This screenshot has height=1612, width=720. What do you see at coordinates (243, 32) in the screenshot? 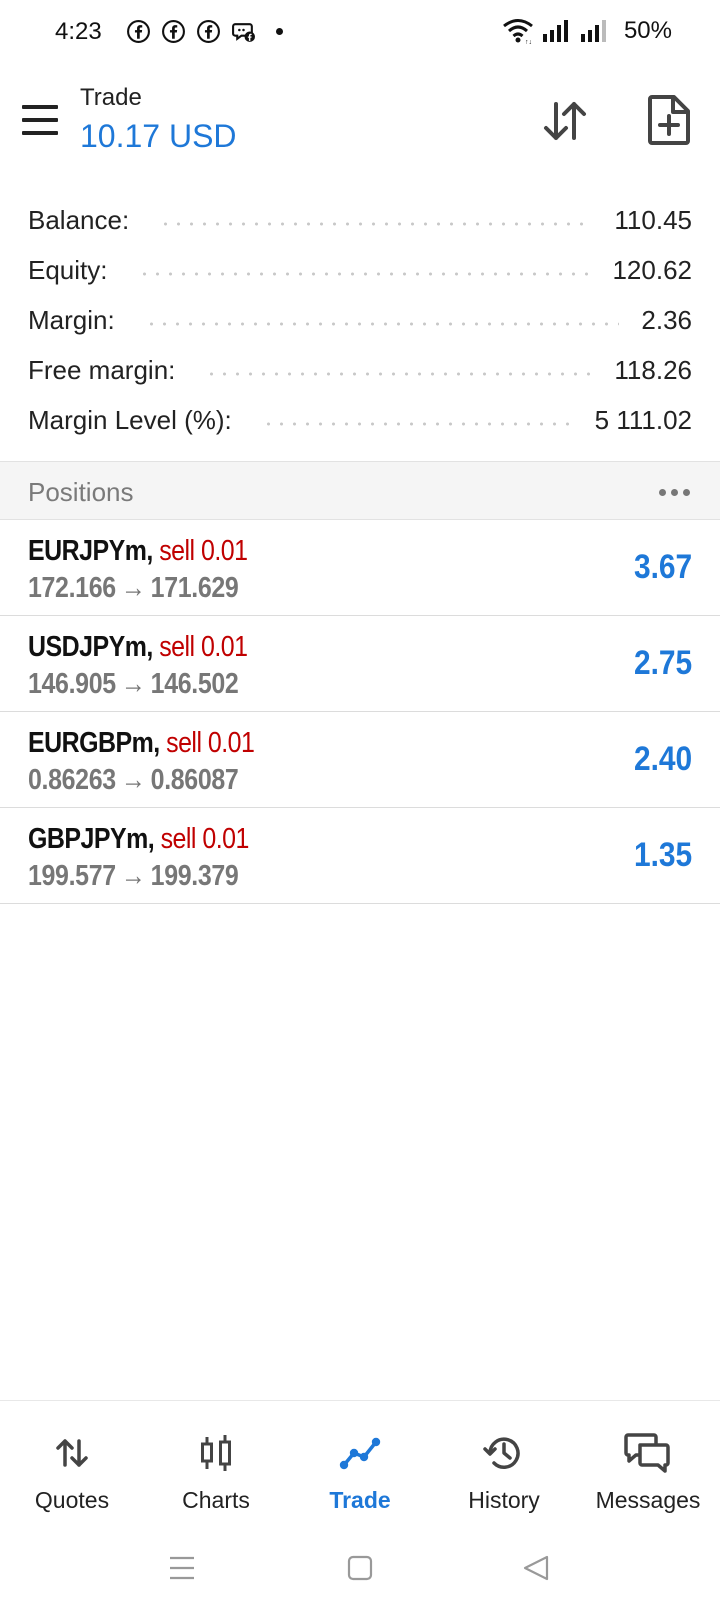
I see `messenger-icon` at bounding box center [243, 32].